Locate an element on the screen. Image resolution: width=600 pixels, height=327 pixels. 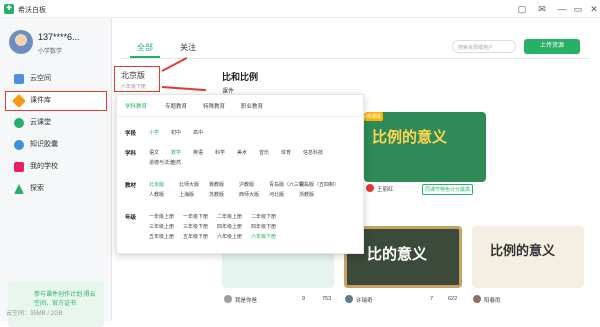
nav-item-capsule: 知识胶囊 is located at coordinates (56, 145).